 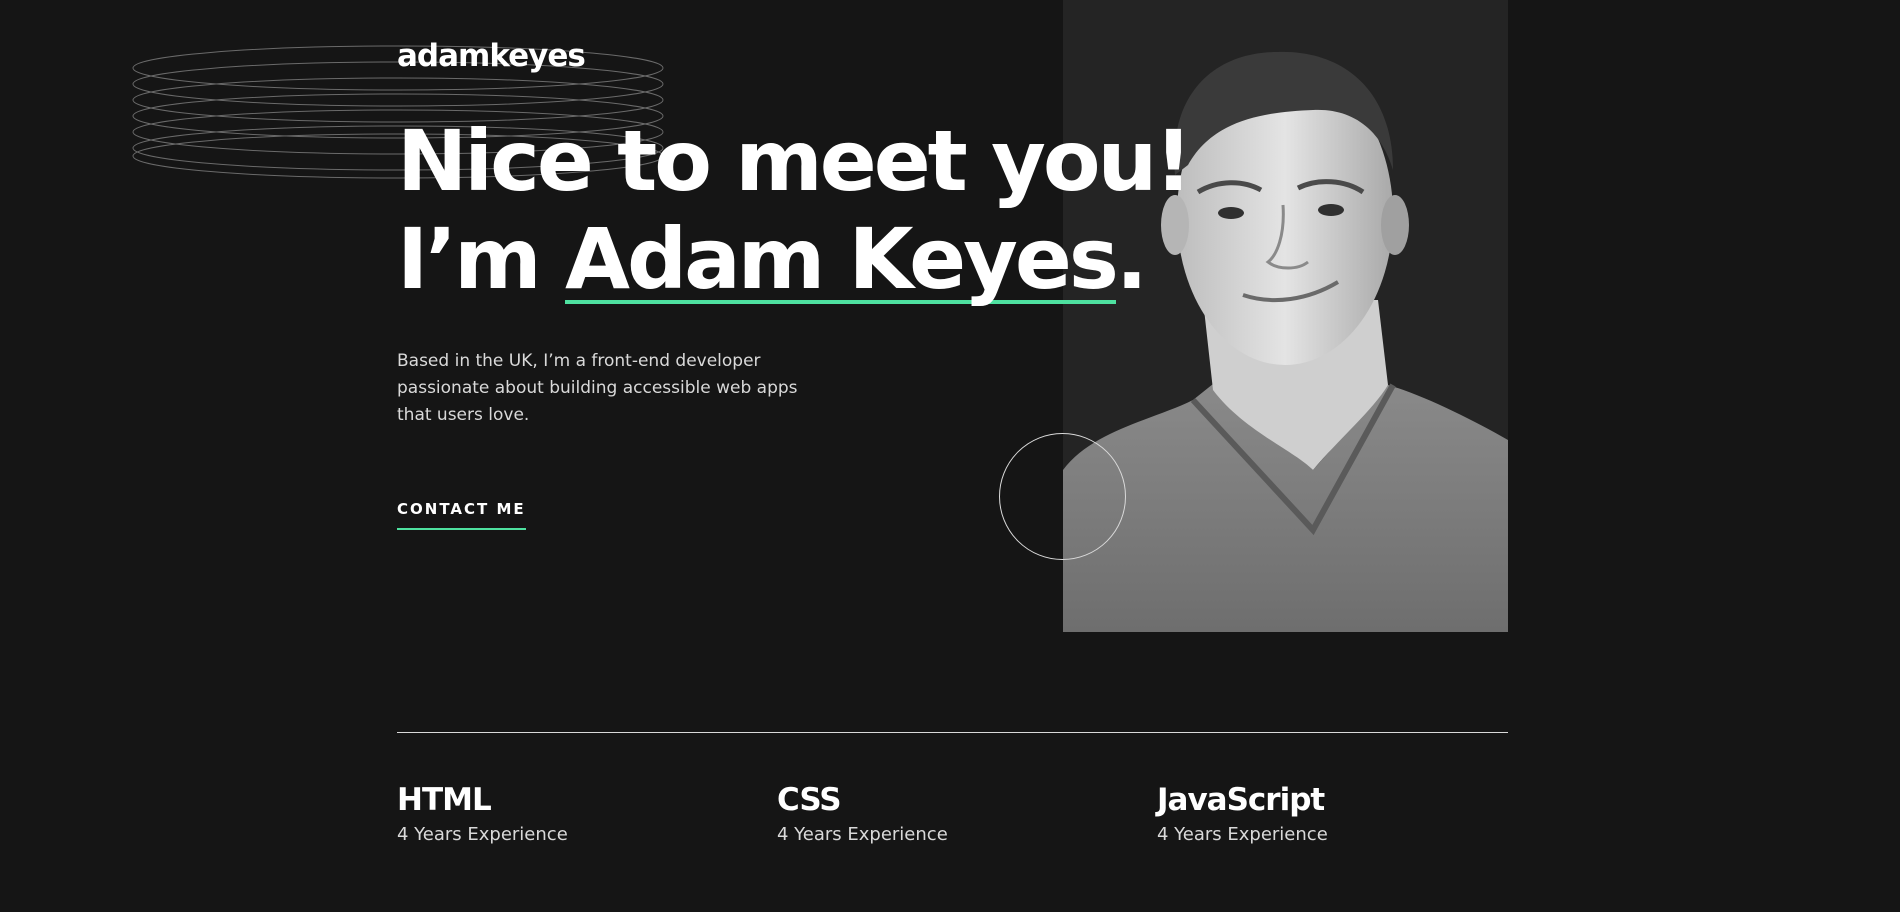 I want to click on skill-item-html: HTML 4 Years Experience, so click(x=482, y=814).